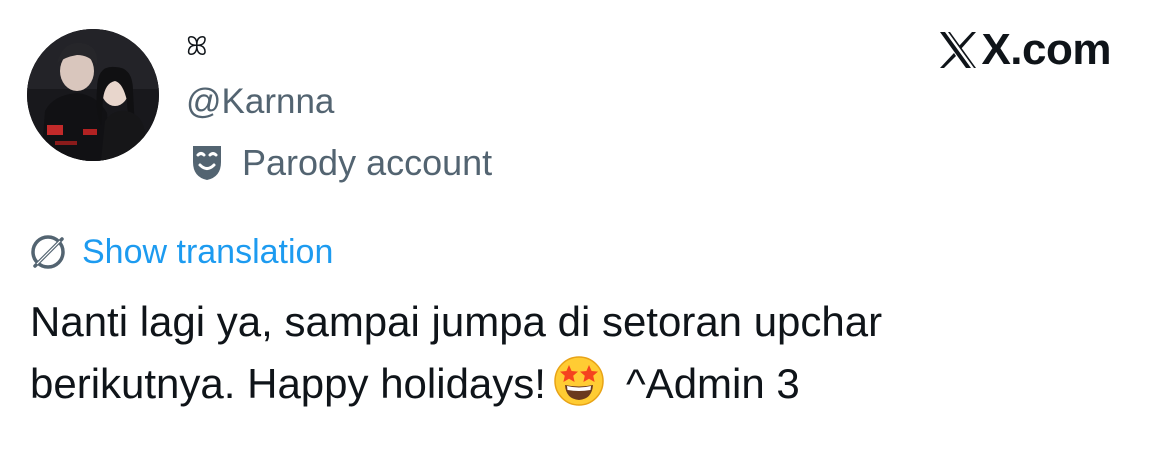 This screenshot has height=458, width=1169. What do you see at coordinates (367, 162) in the screenshot?
I see `parody-label: Parody account` at bounding box center [367, 162].